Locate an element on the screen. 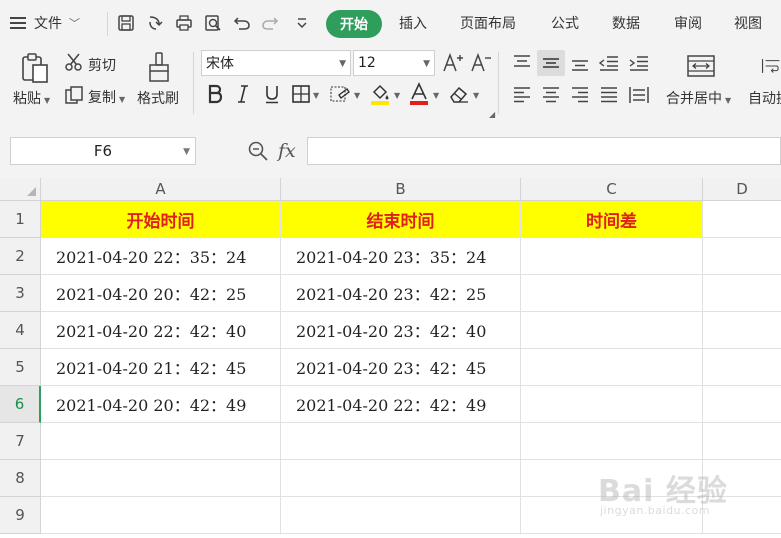  row-header-9: 9 is located at coordinates (20, 515).